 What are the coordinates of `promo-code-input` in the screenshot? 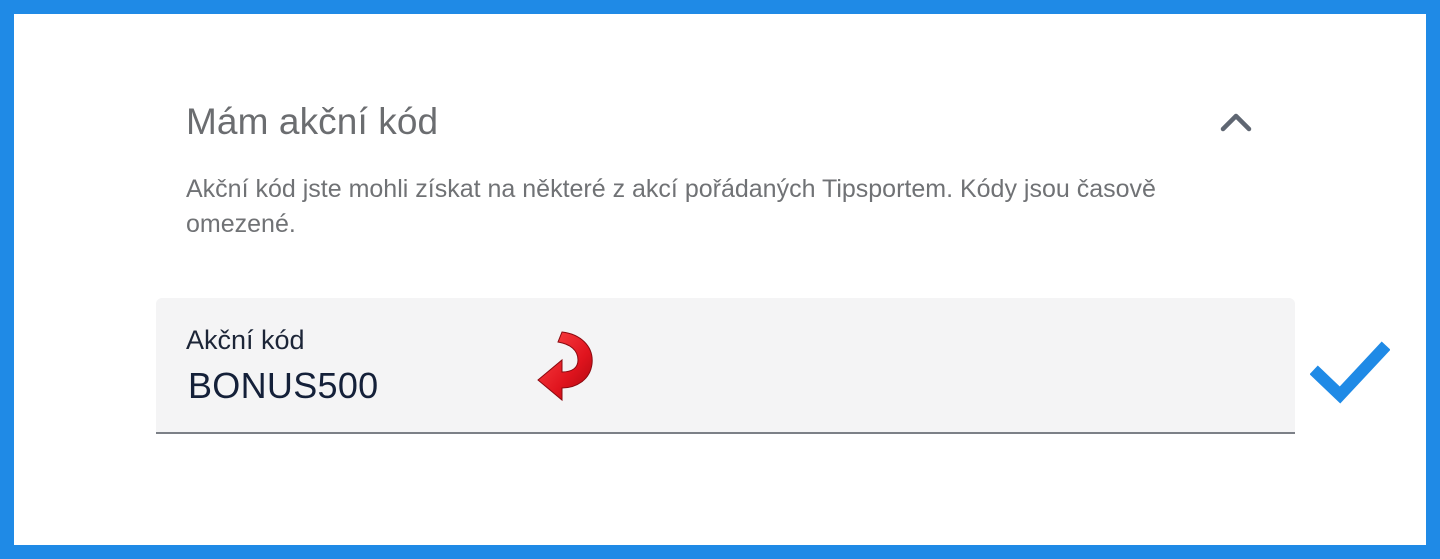 It's located at (488, 386).